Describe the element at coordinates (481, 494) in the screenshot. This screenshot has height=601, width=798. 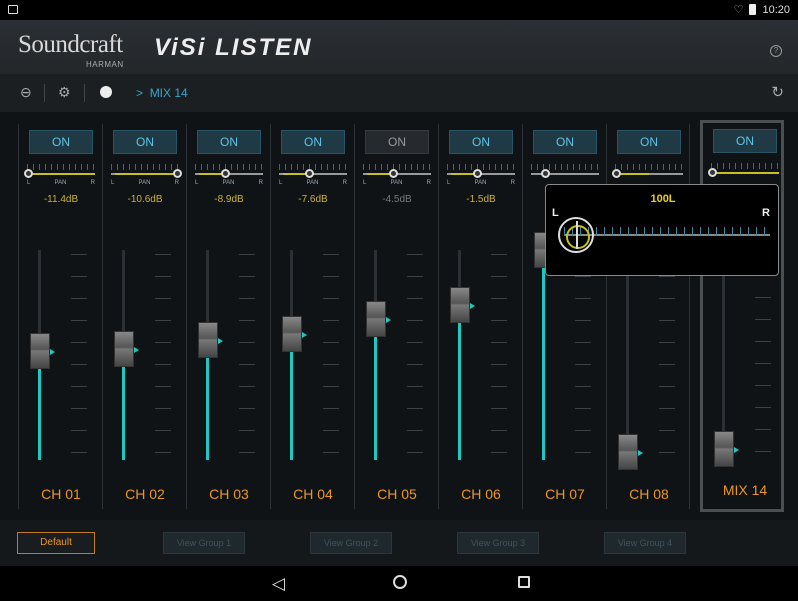
I see `channel-label: CH 06` at that location.